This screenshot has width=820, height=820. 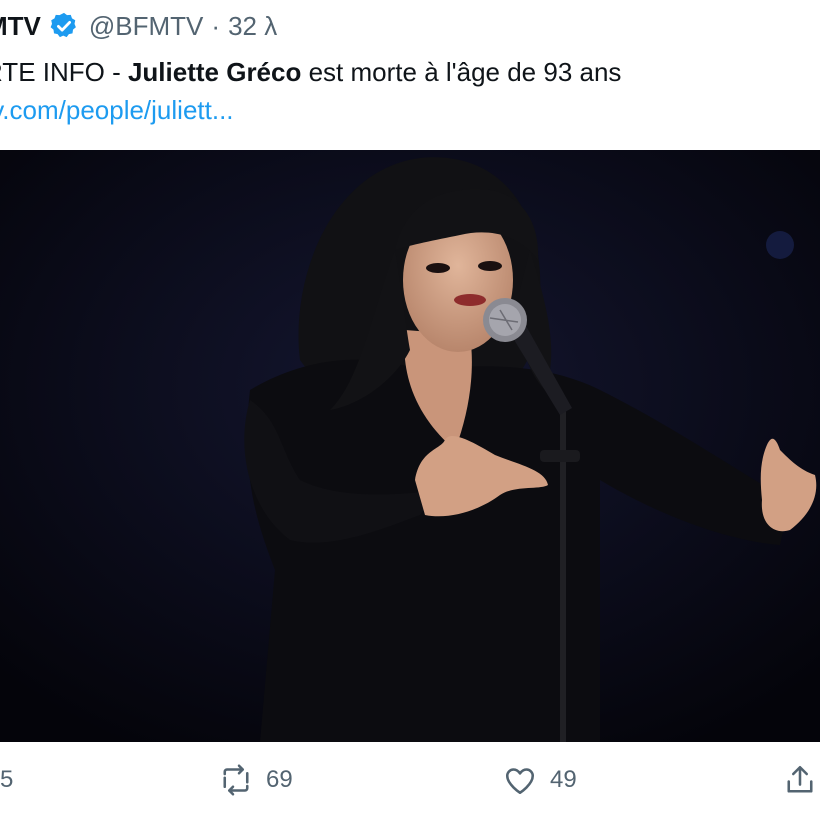 What do you see at coordinates (236, 780) in the screenshot?
I see `retweet-icon` at bounding box center [236, 780].